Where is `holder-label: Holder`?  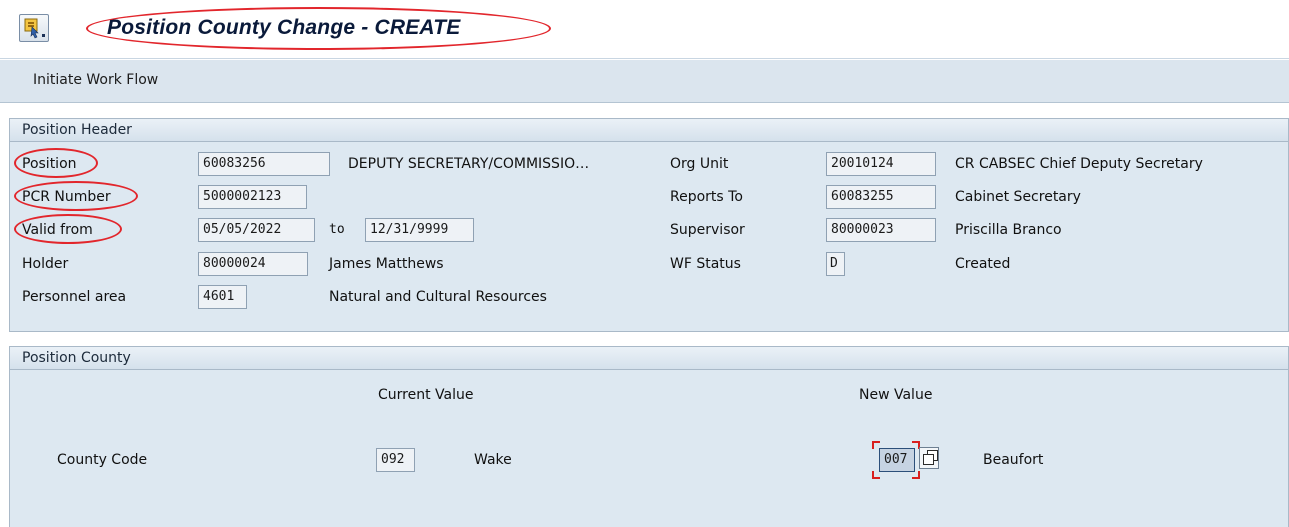 holder-label: Holder is located at coordinates (45, 264).